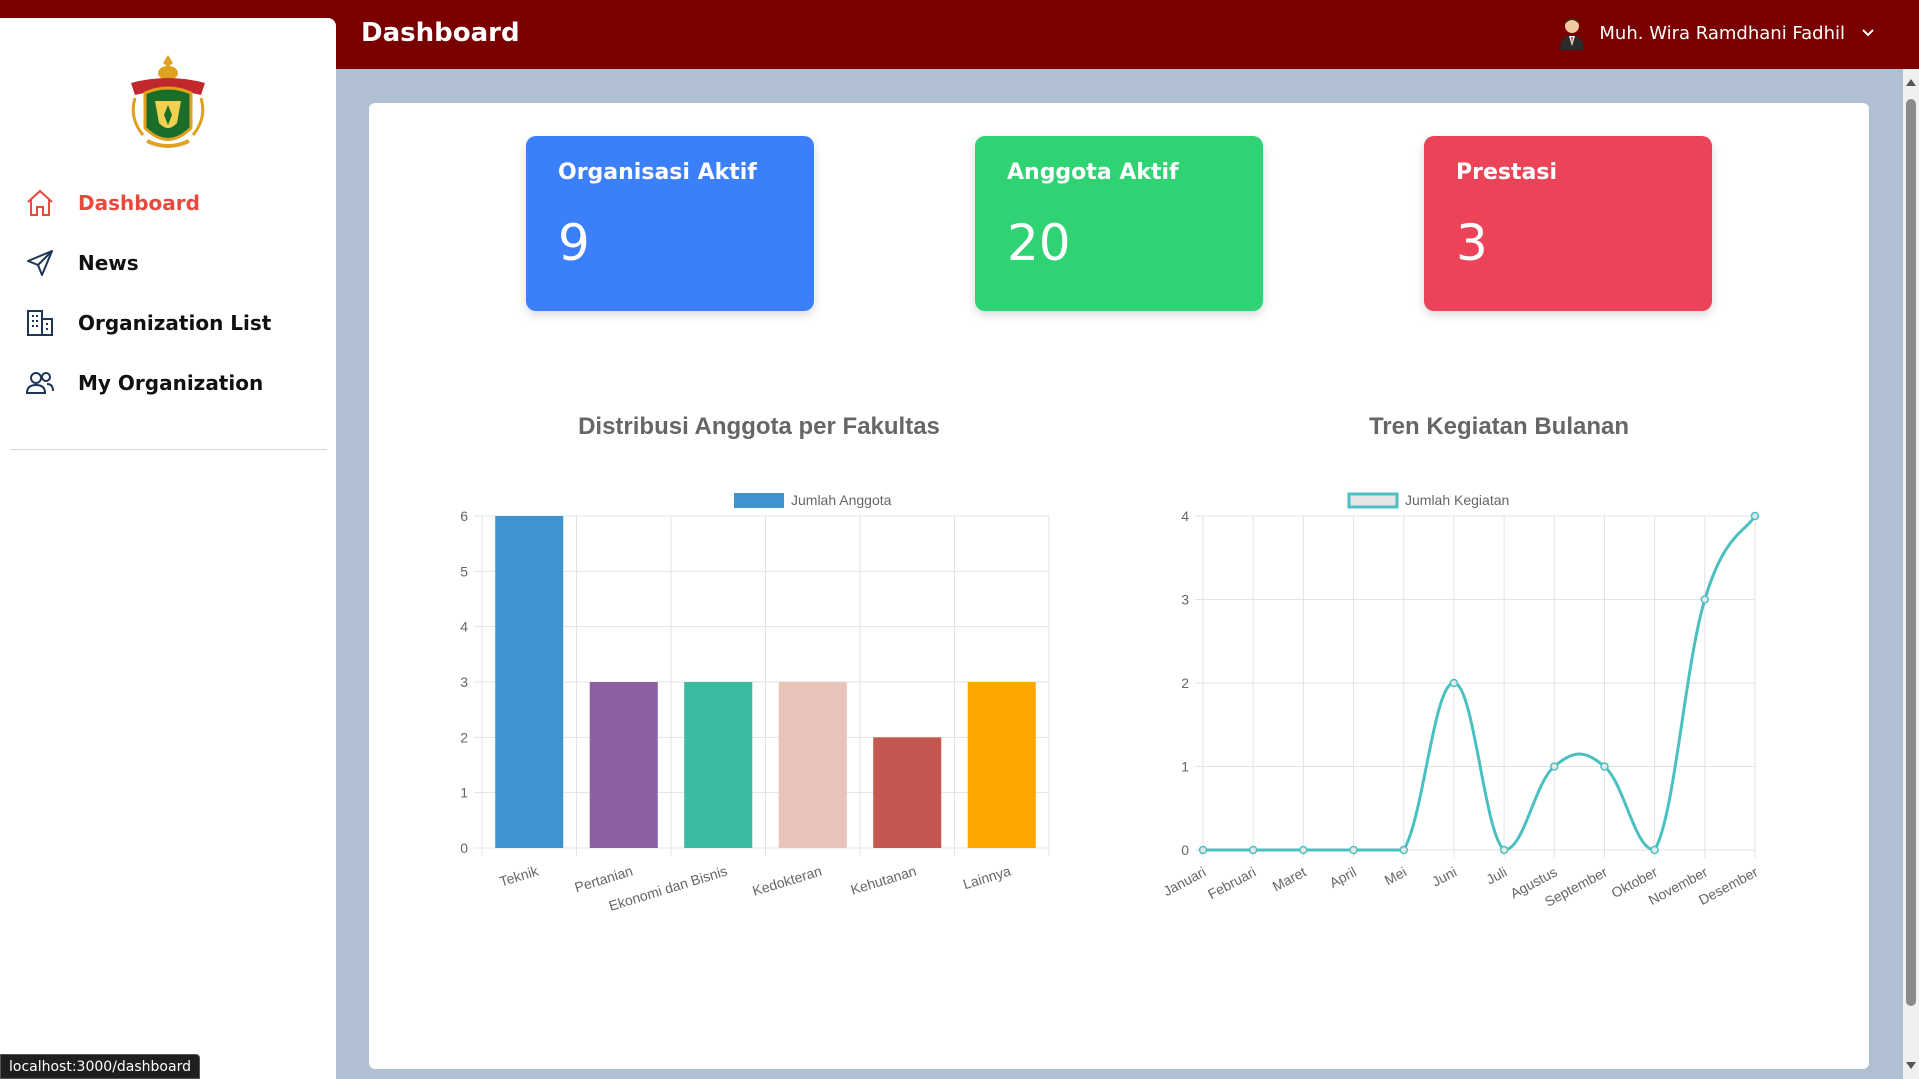 This screenshot has height=1079, width=1919. I want to click on page-scrollbar, so click(1911, 574).